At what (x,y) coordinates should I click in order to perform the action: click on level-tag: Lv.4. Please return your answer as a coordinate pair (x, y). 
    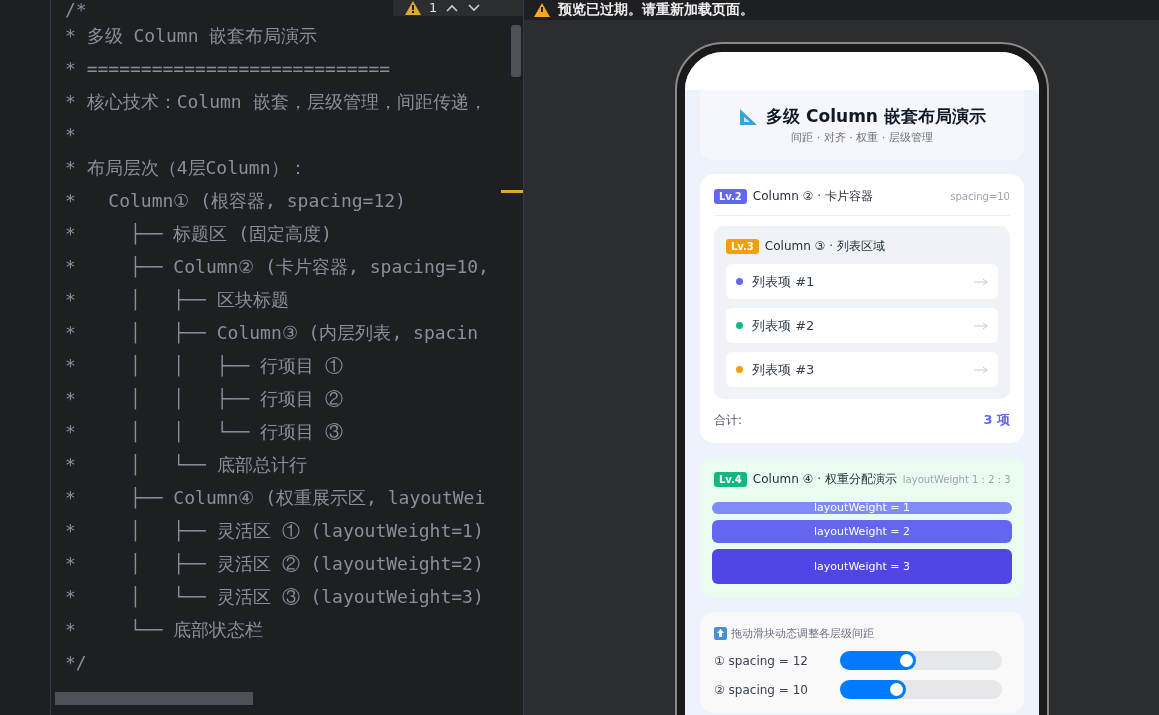
    Looking at the image, I should click on (730, 479).